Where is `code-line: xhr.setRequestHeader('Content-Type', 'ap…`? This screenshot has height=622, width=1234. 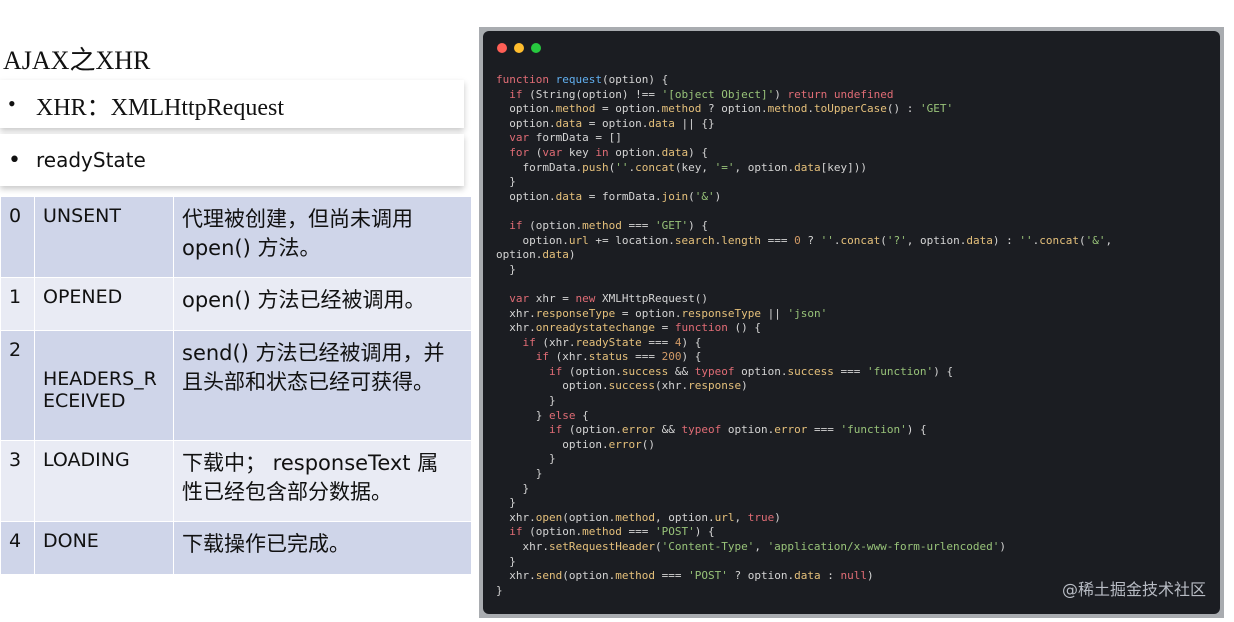
code-line: xhr.setRequestHeader('Content-Type', 'ap… is located at coordinates (764, 546).